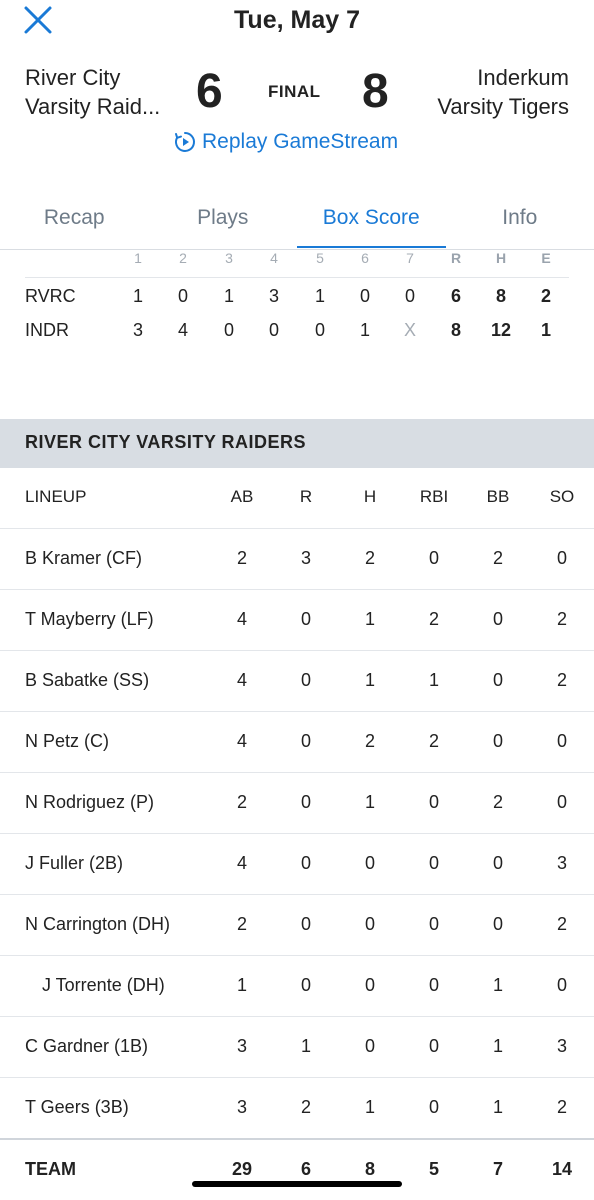 The image size is (594, 1200). What do you see at coordinates (50, 296) in the screenshot?
I see `linescore-team: RVRC` at bounding box center [50, 296].